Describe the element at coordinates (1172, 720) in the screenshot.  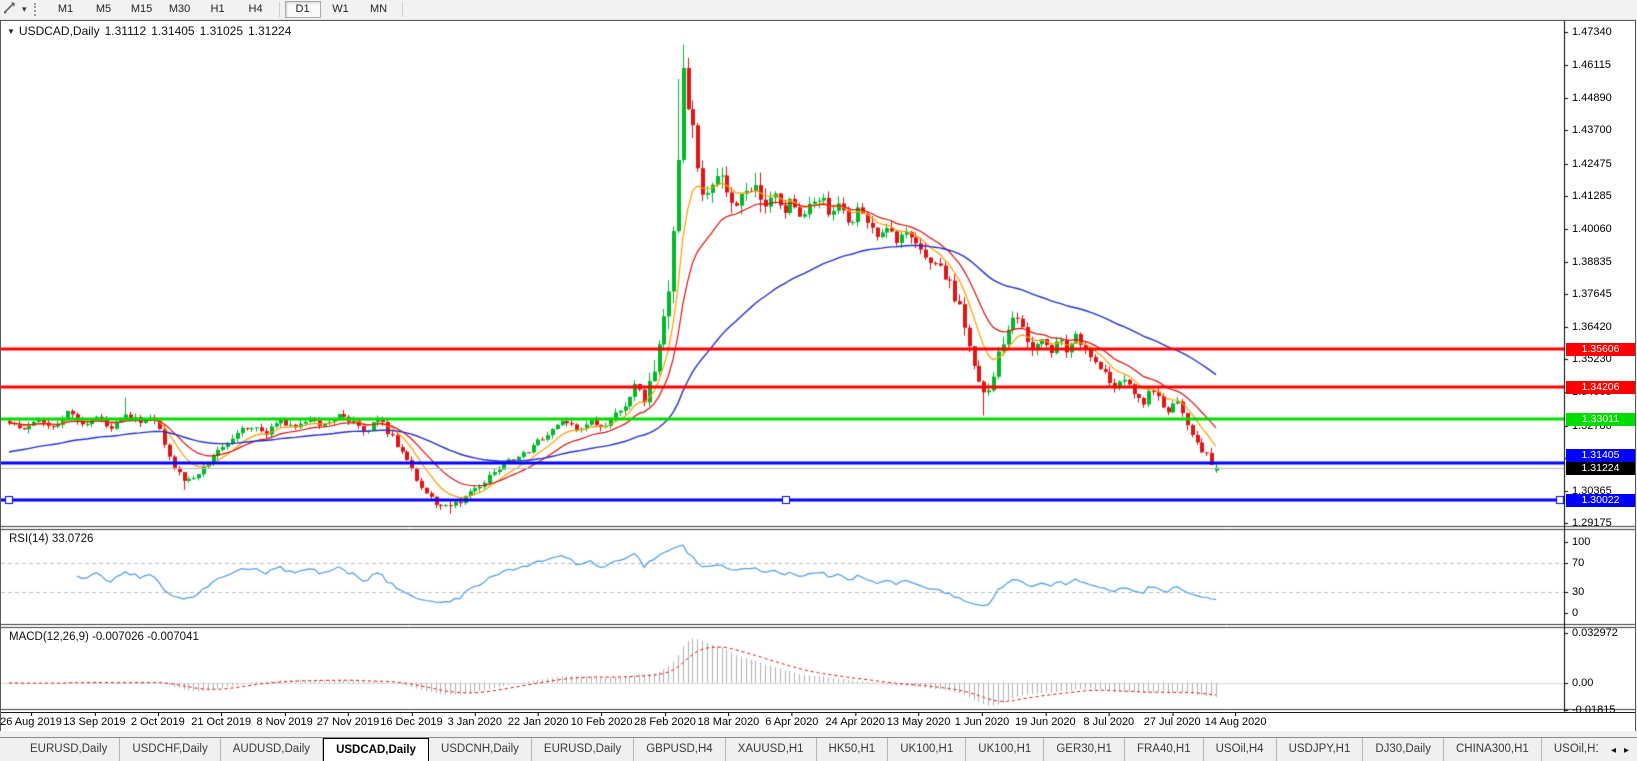
I see `time-axis-label: 27 Jul 2020` at that location.